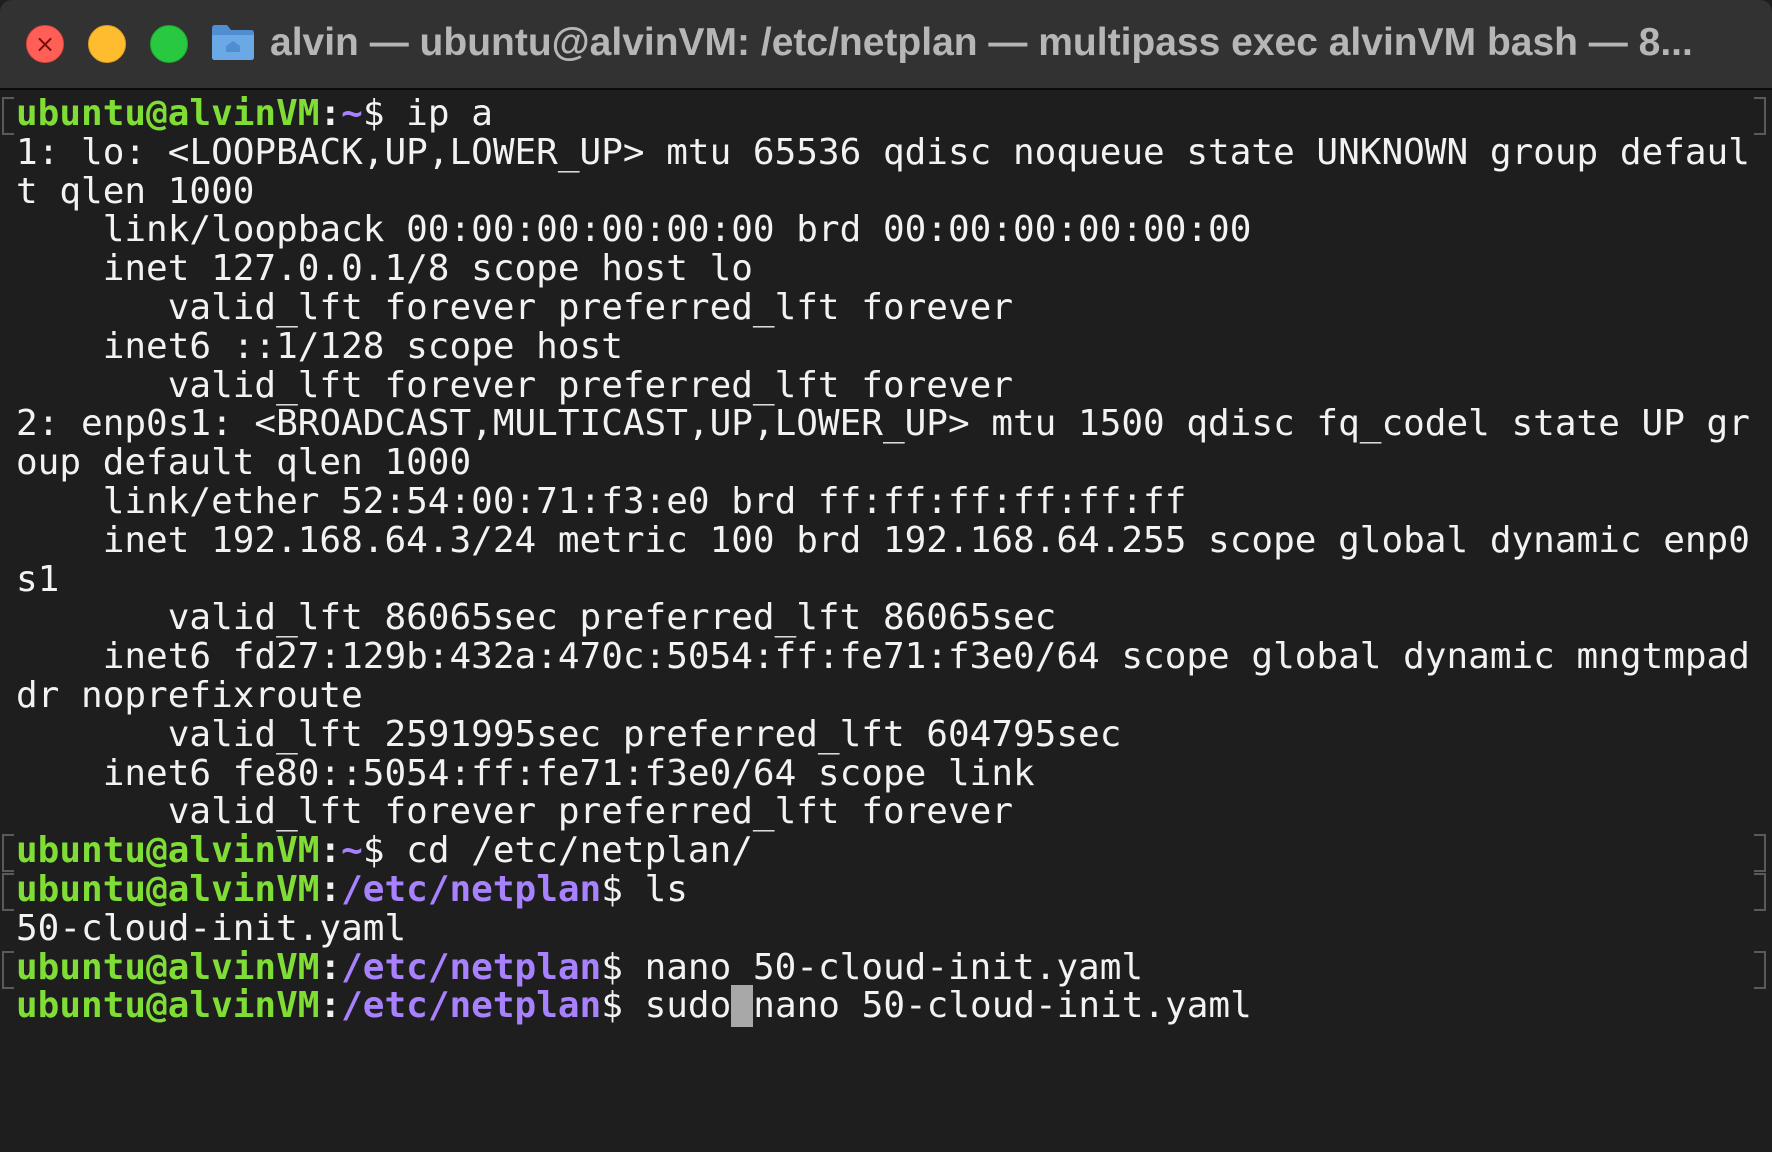  I want to click on output-line: 50-cloud-init.yaml, so click(211, 928).